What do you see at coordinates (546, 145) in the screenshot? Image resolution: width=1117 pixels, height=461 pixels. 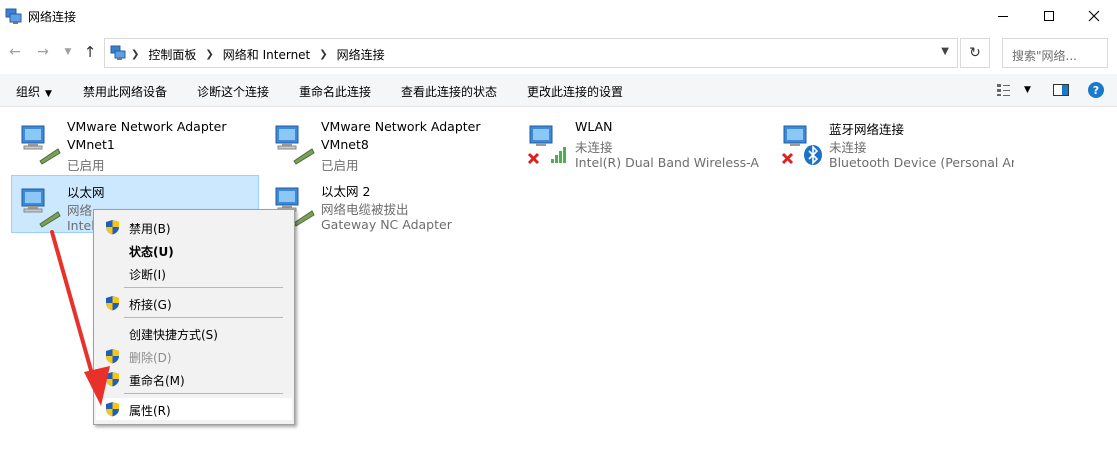 I see `wifi-adapter-icon` at bounding box center [546, 145].